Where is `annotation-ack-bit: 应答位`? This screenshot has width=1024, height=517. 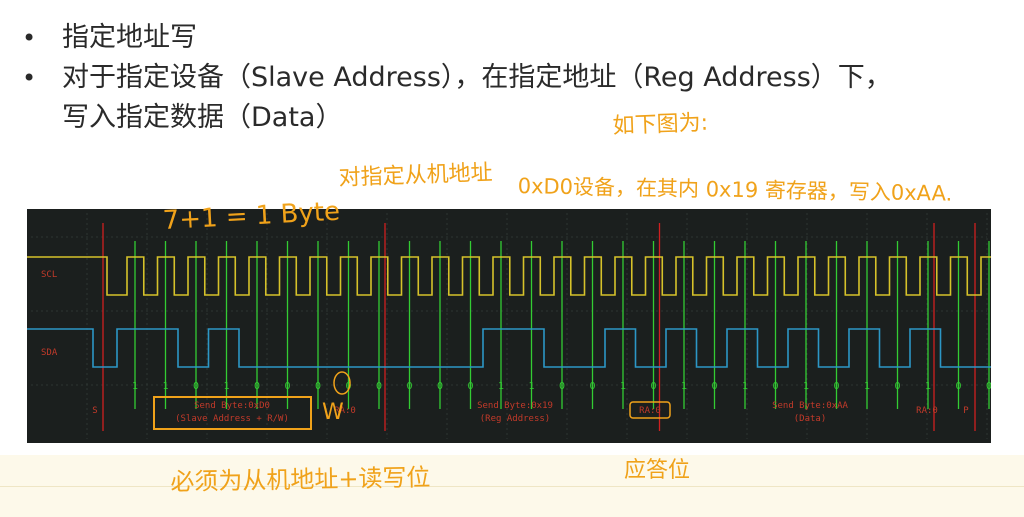 annotation-ack-bit: 应答位 is located at coordinates (657, 470).